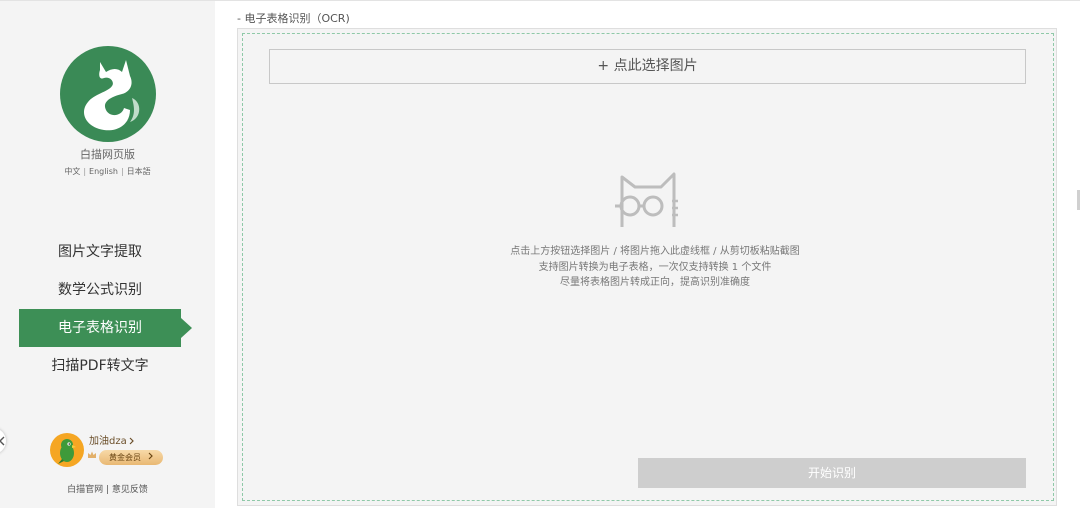 This screenshot has height=508, width=1080. I want to click on footer-links: 白描官网 | 意见反馈, so click(107, 488).